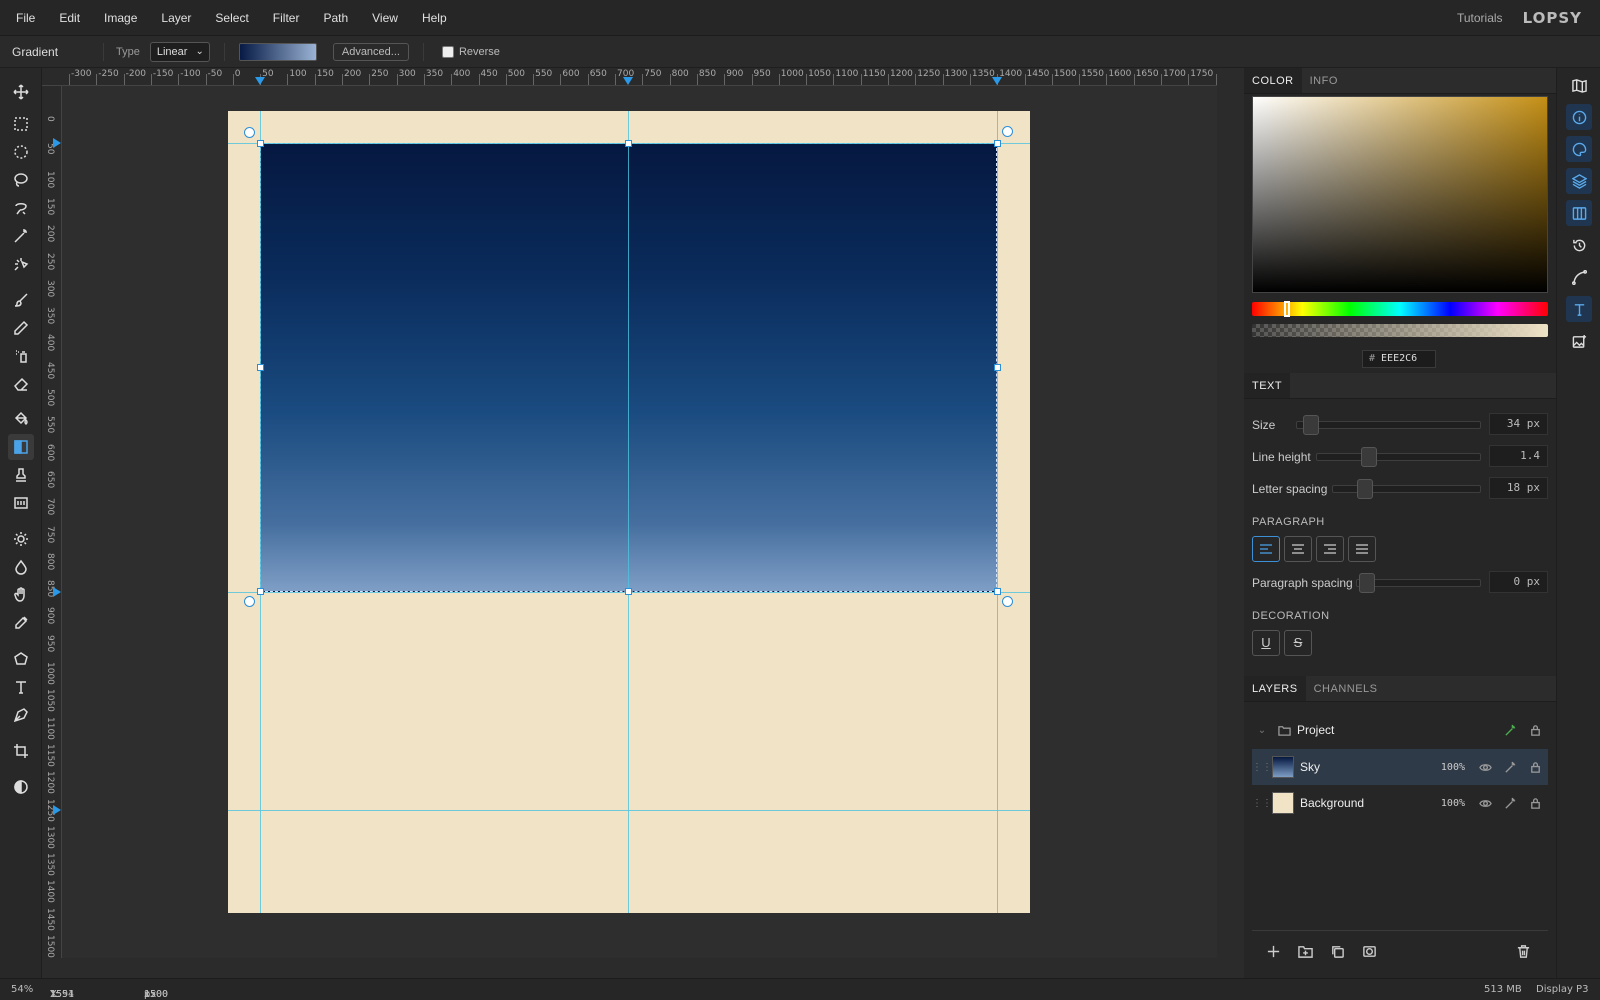 The width and height of the screenshot is (1600, 1000). I want to click on delete-layer-button, so click(1523, 951).